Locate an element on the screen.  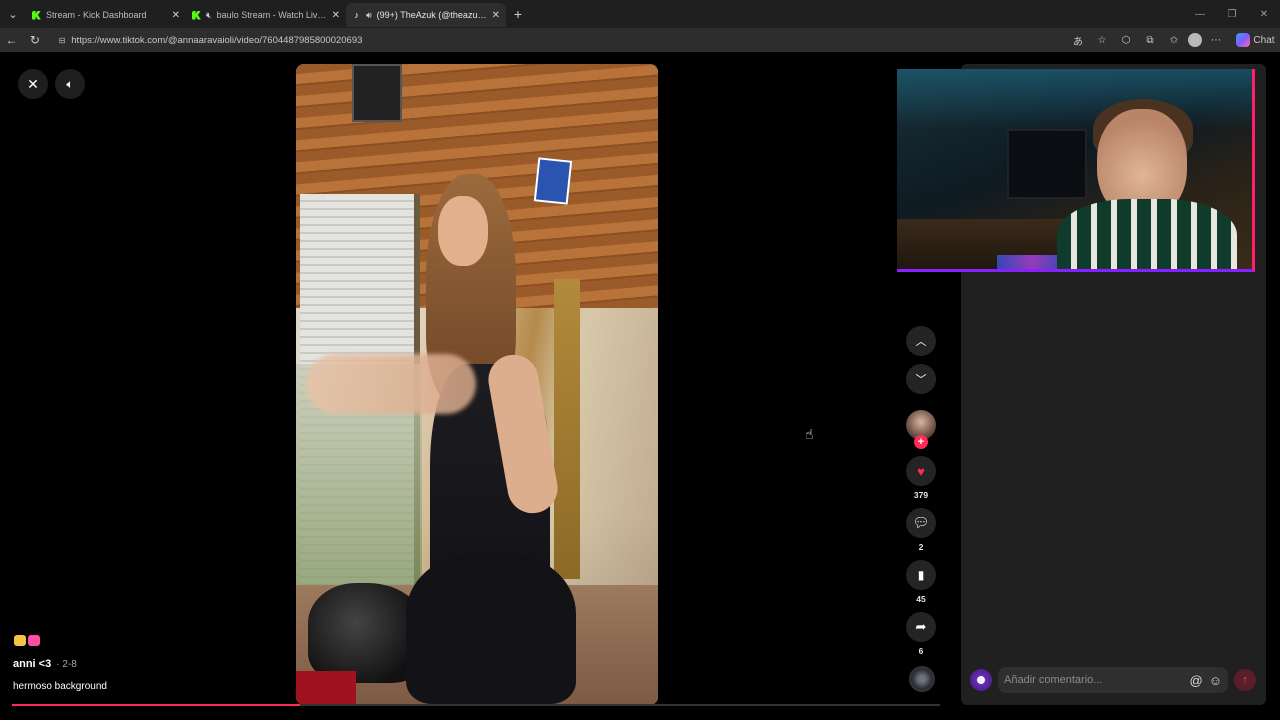
save-count: 45 is located at coordinates (921, 599).